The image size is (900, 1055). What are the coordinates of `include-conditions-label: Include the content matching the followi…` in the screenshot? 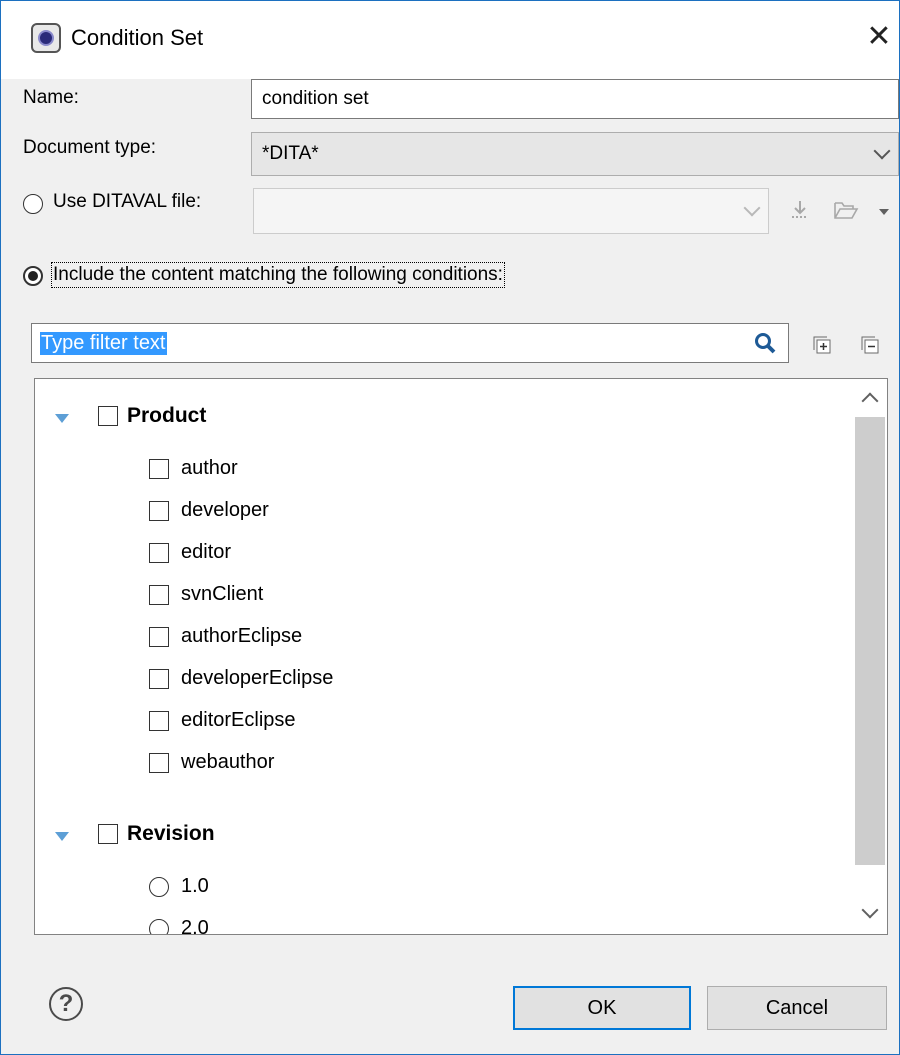 It's located at (278, 275).